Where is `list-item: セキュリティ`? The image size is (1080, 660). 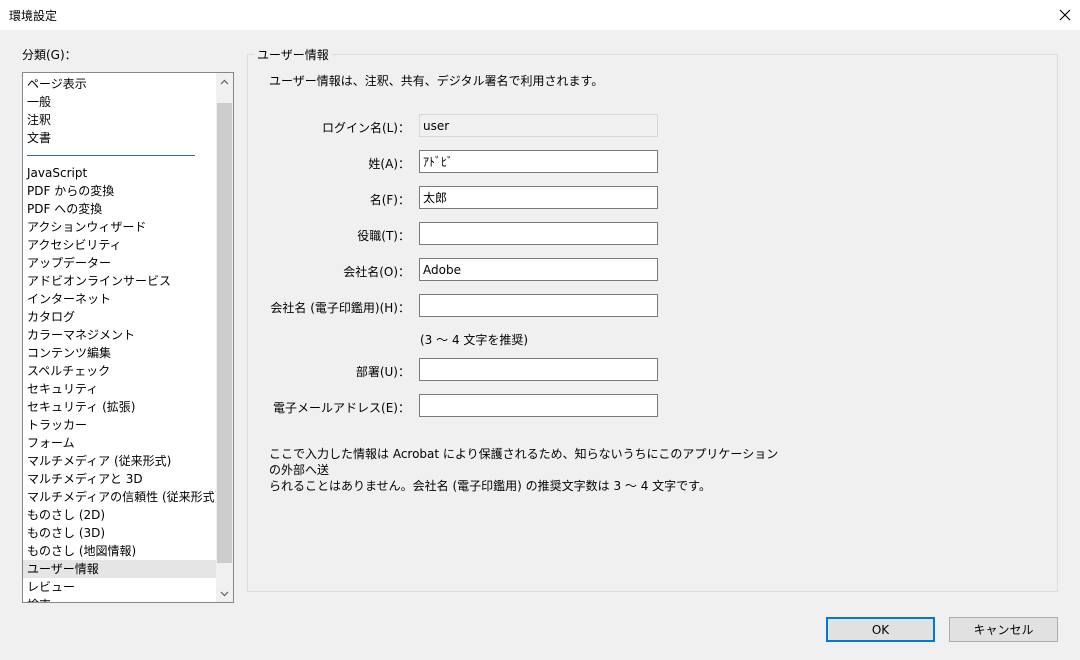
list-item: セキュリティ is located at coordinates (120, 389).